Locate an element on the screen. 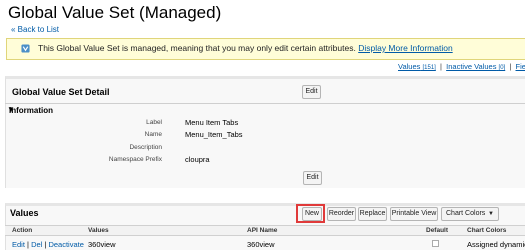 The image size is (525, 250). deactivate-row-link: Deactivate is located at coordinates (65, 244).